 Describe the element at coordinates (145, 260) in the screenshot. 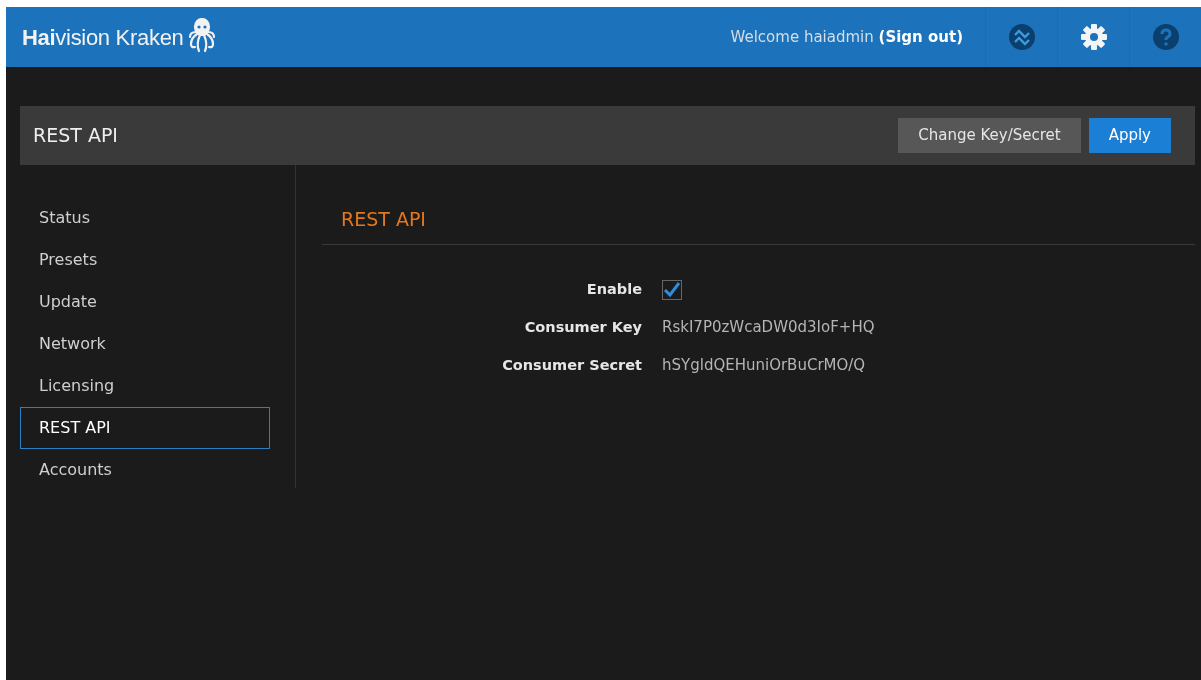

I see `sidebar-item: Presets` at that location.